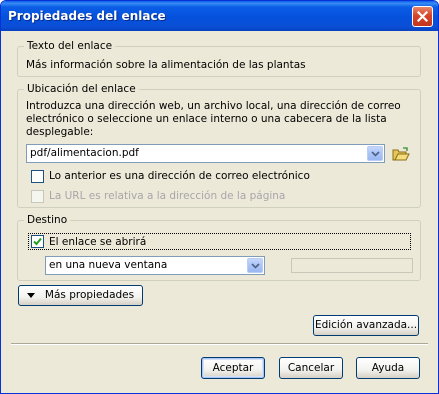  I want to click on relative-url-checkbox, so click(37, 196).